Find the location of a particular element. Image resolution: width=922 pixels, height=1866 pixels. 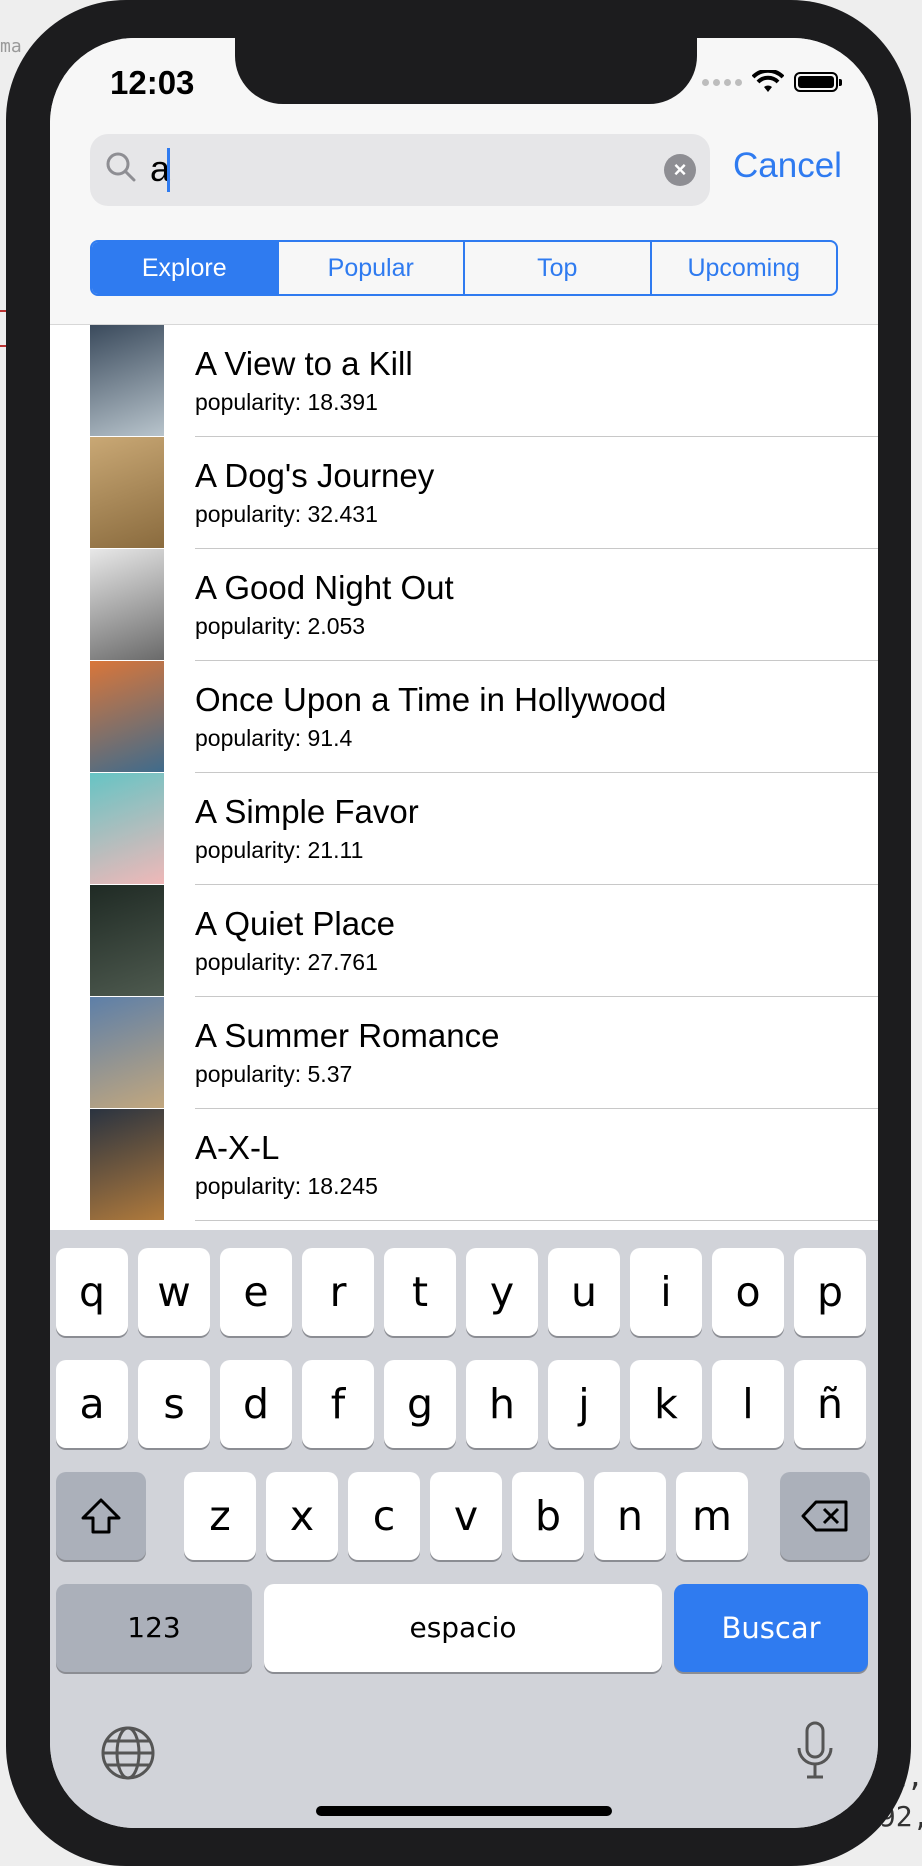

space-key: espacio is located at coordinates (463, 1628).